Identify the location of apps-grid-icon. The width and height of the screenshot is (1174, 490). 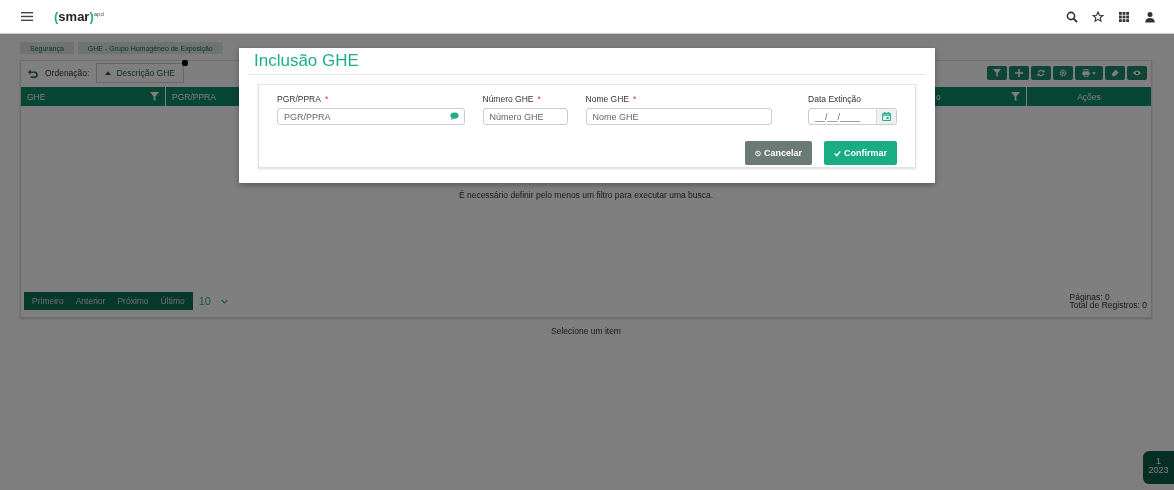
(1124, 16).